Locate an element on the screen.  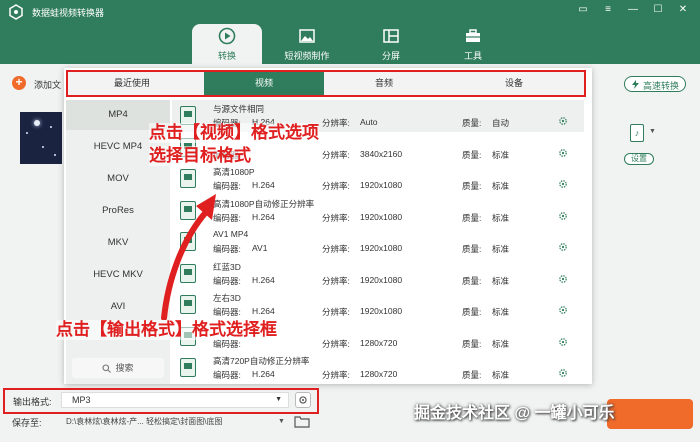
preset-name: 高清1080P is located at coordinates (234, 172).